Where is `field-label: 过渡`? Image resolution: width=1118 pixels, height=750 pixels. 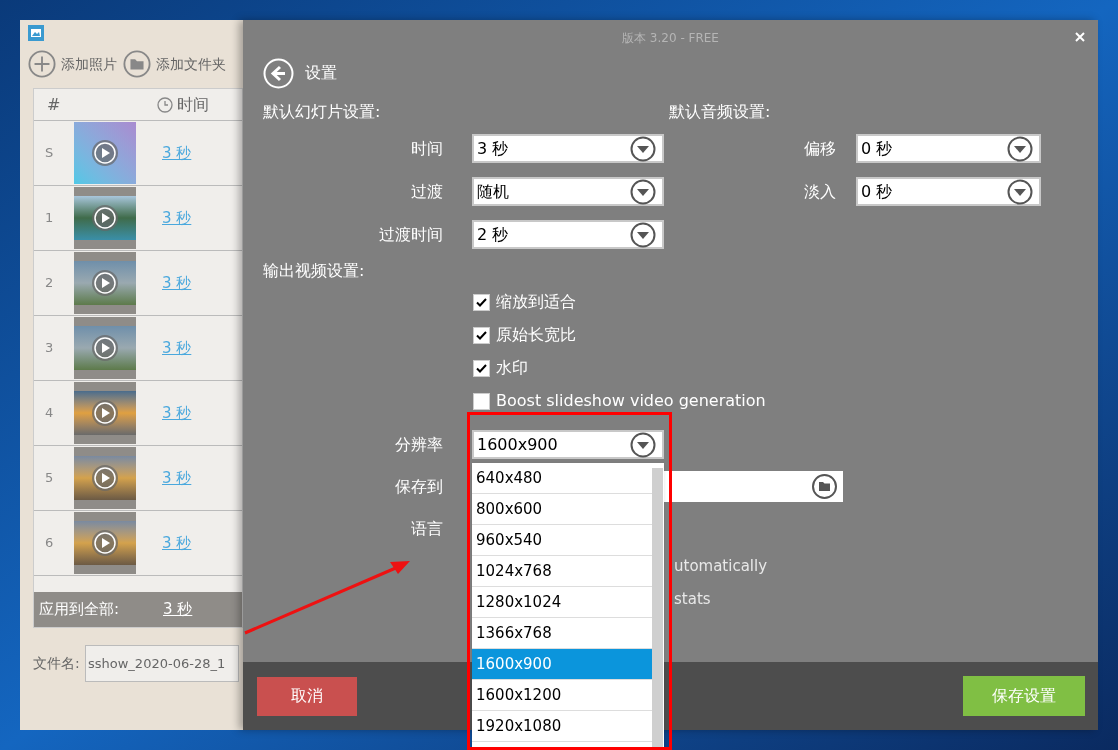 field-label: 过渡 is located at coordinates (426, 191).